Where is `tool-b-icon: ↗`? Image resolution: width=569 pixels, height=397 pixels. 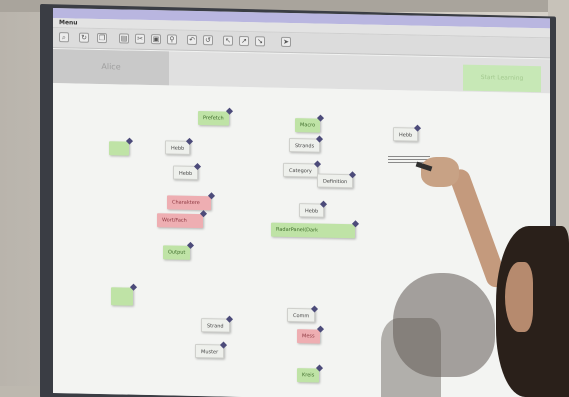 tool-b-icon: ↗ is located at coordinates (244, 41).